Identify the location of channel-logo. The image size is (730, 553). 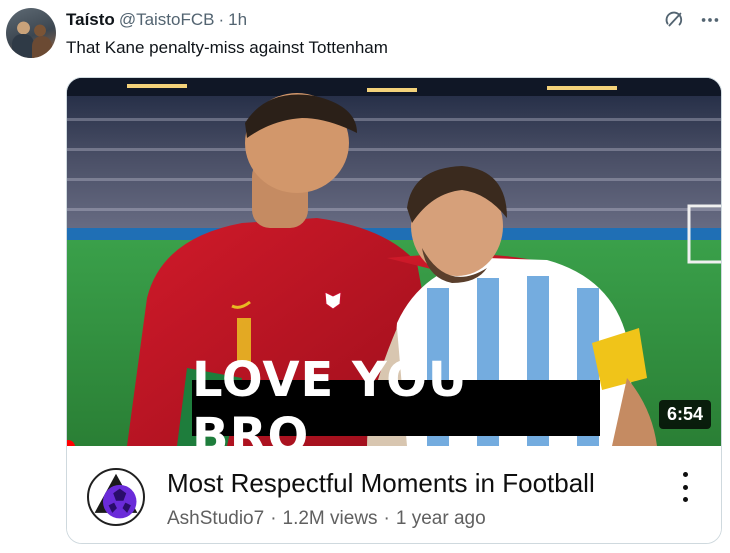
(116, 497).